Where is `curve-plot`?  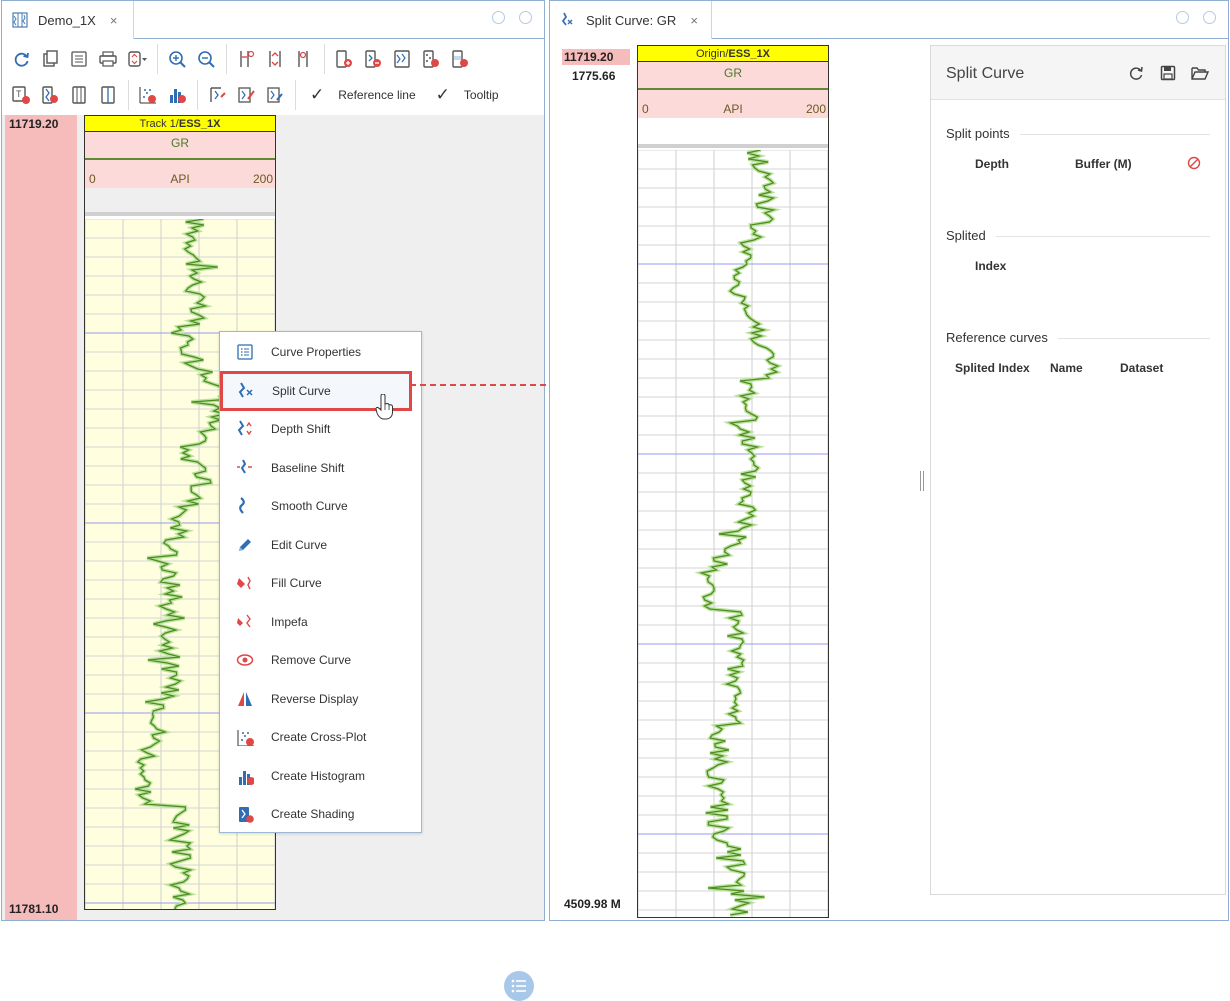 curve-plot is located at coordinates (733, 533).